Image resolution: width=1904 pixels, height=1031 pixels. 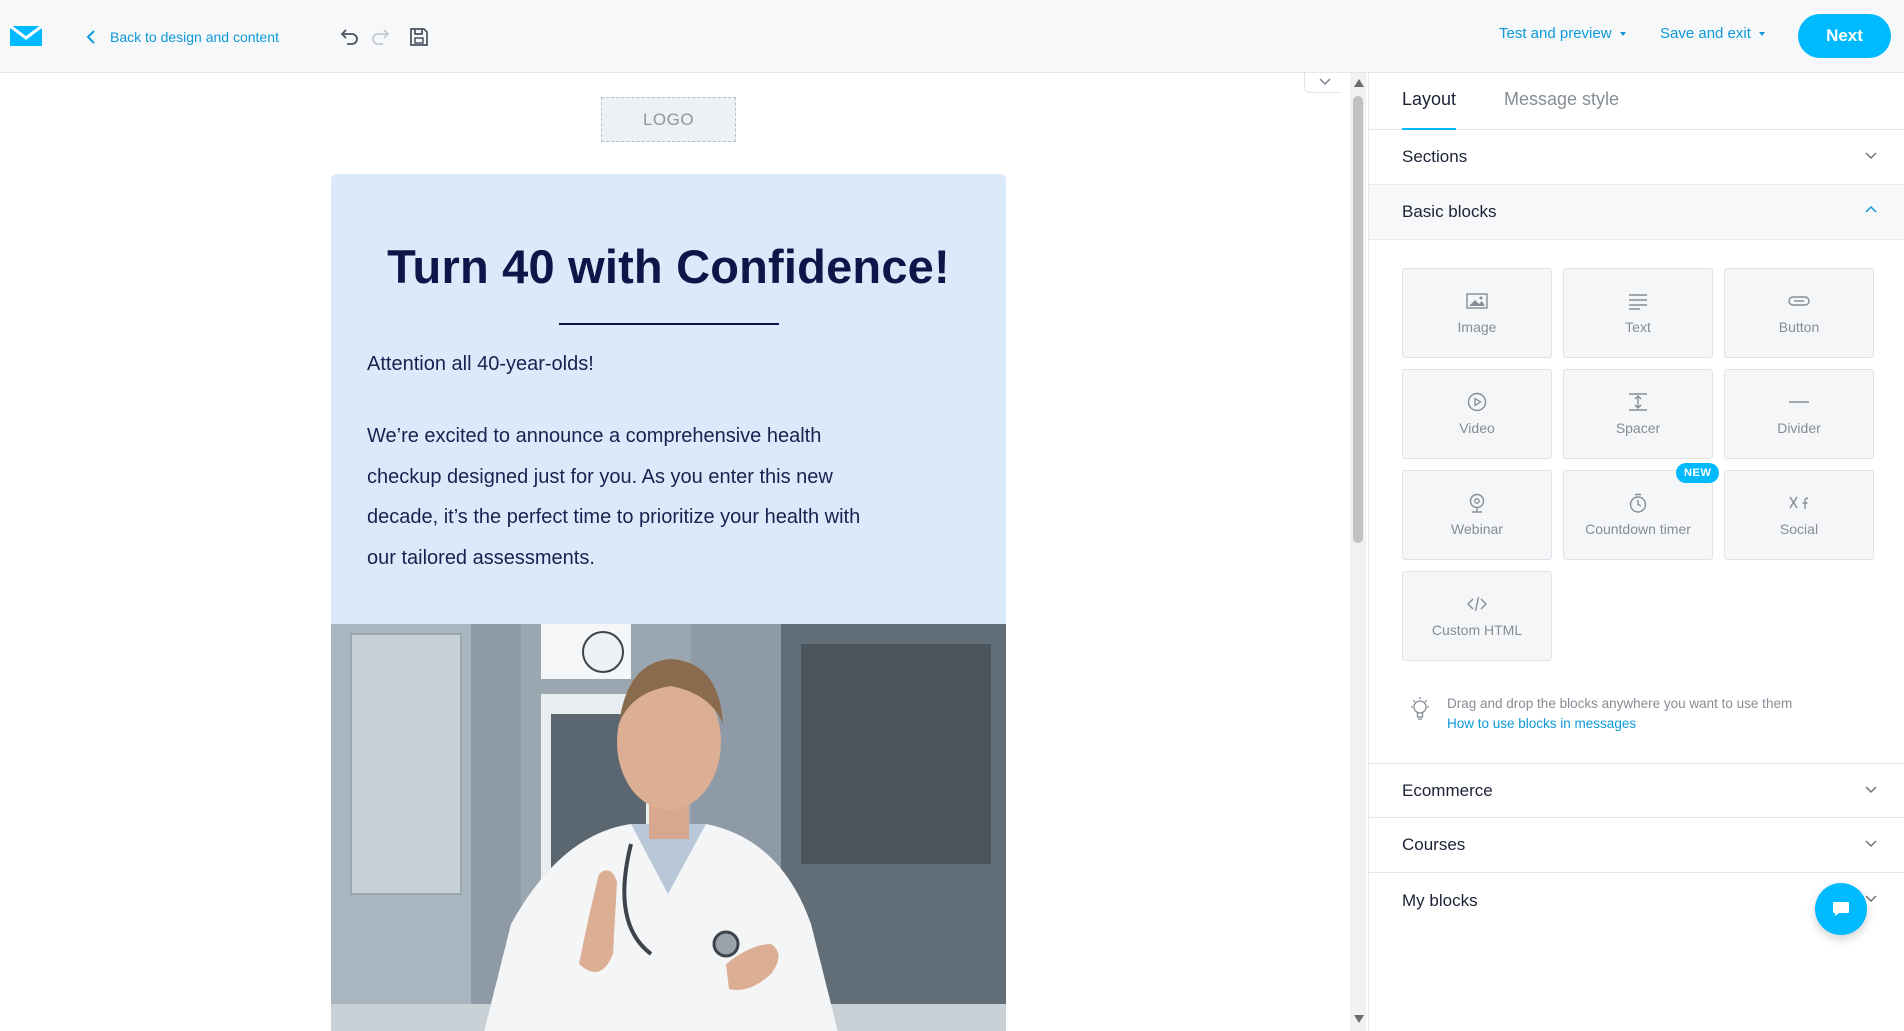 I want to click on tab-layout: Layout, so click(x=1429, y=109).